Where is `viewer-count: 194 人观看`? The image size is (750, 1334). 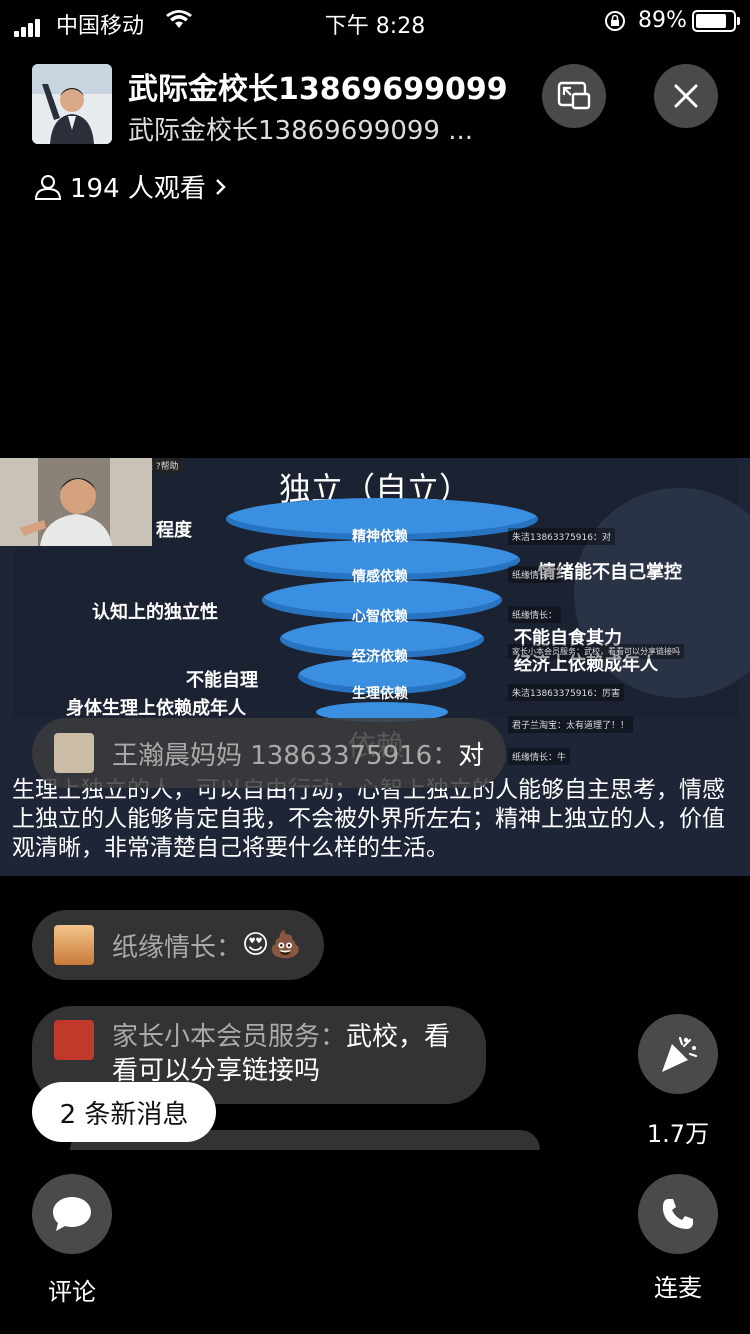 viewer-count: 194 人观看 is located at coordinates (131, 186).